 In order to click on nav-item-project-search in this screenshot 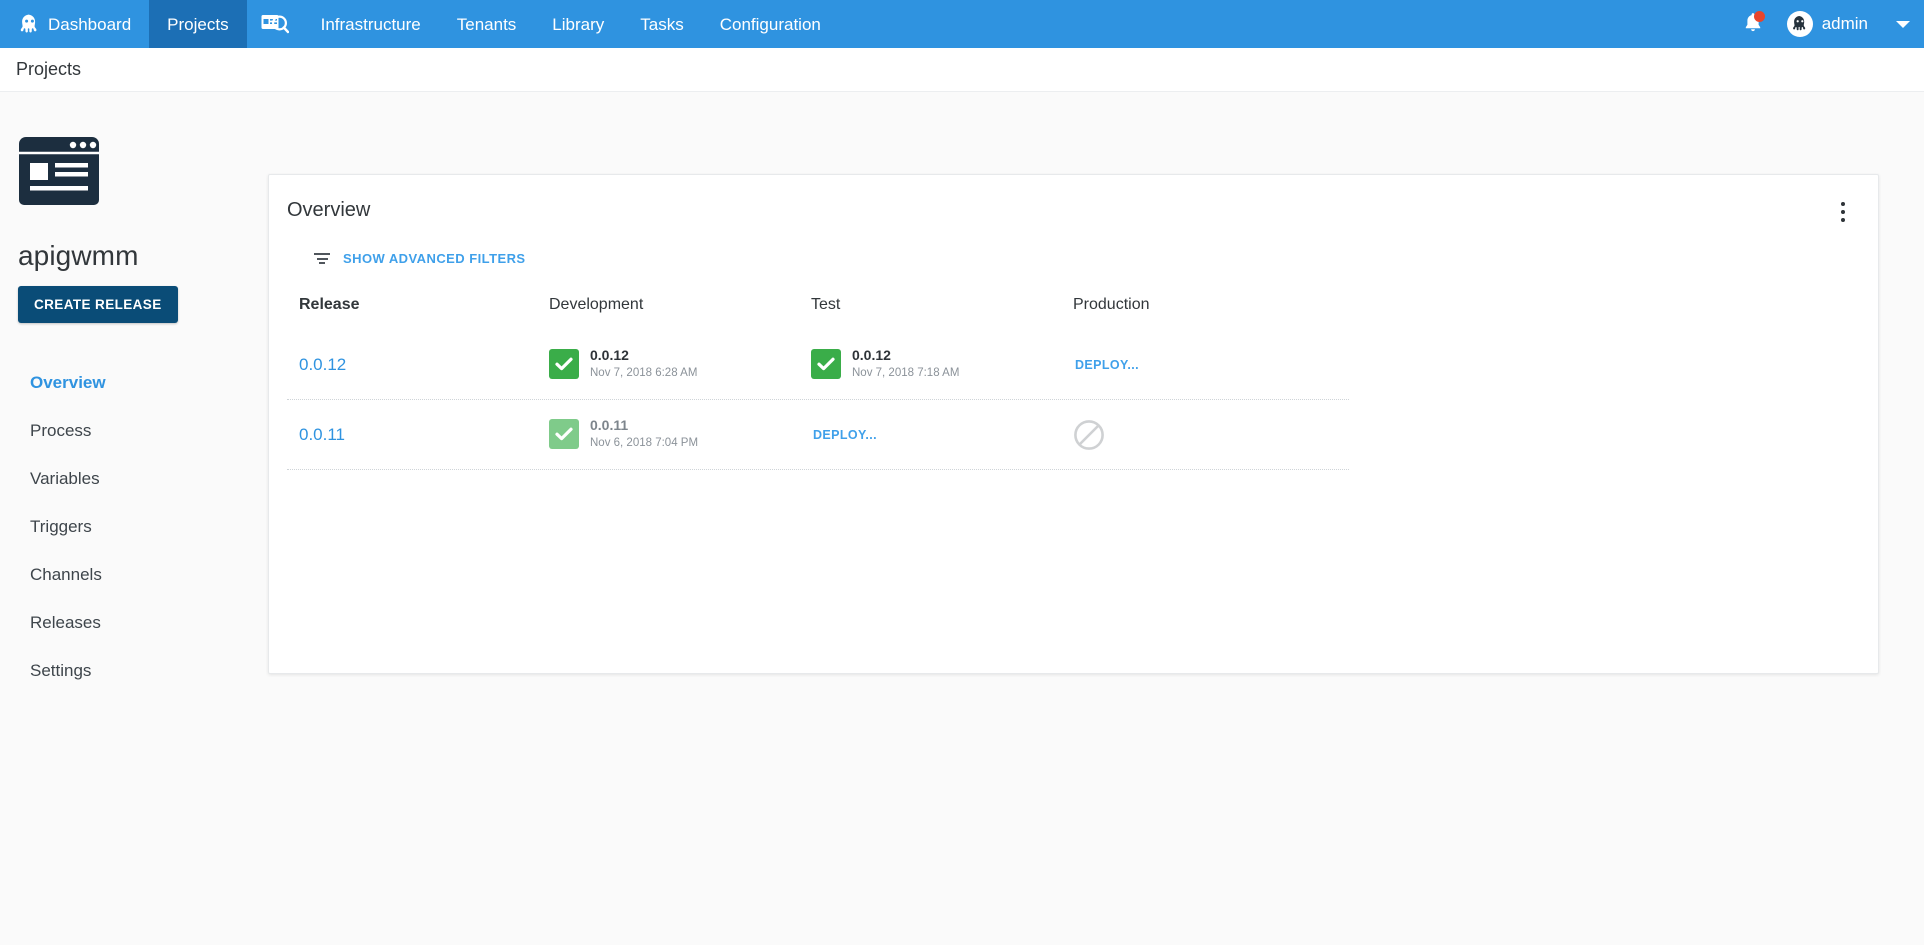, I will do `click(275, 24)`.